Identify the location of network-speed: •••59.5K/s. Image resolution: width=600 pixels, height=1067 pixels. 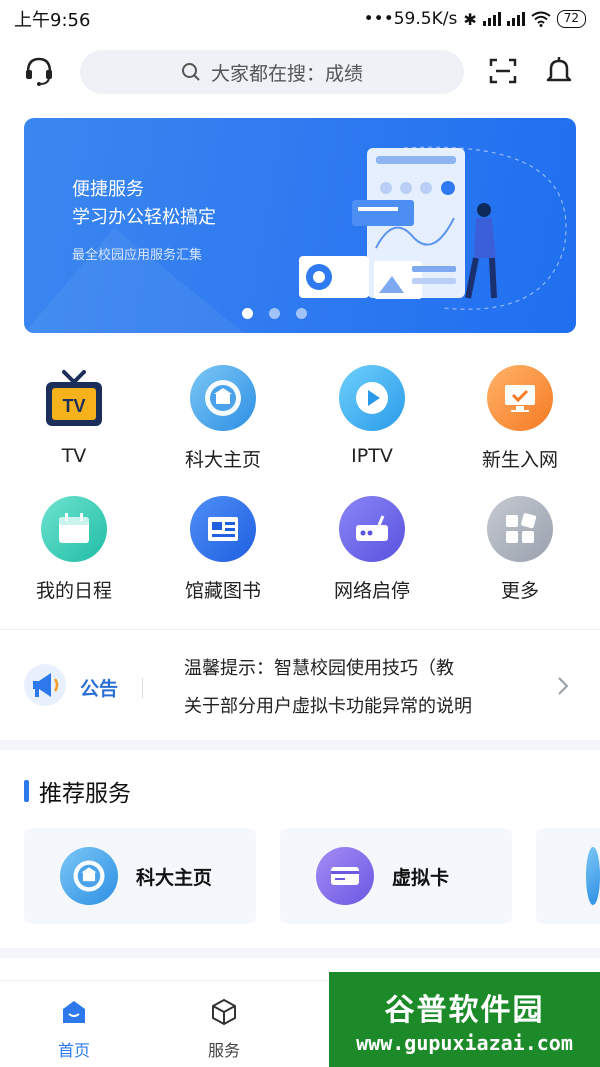
(410, 19).